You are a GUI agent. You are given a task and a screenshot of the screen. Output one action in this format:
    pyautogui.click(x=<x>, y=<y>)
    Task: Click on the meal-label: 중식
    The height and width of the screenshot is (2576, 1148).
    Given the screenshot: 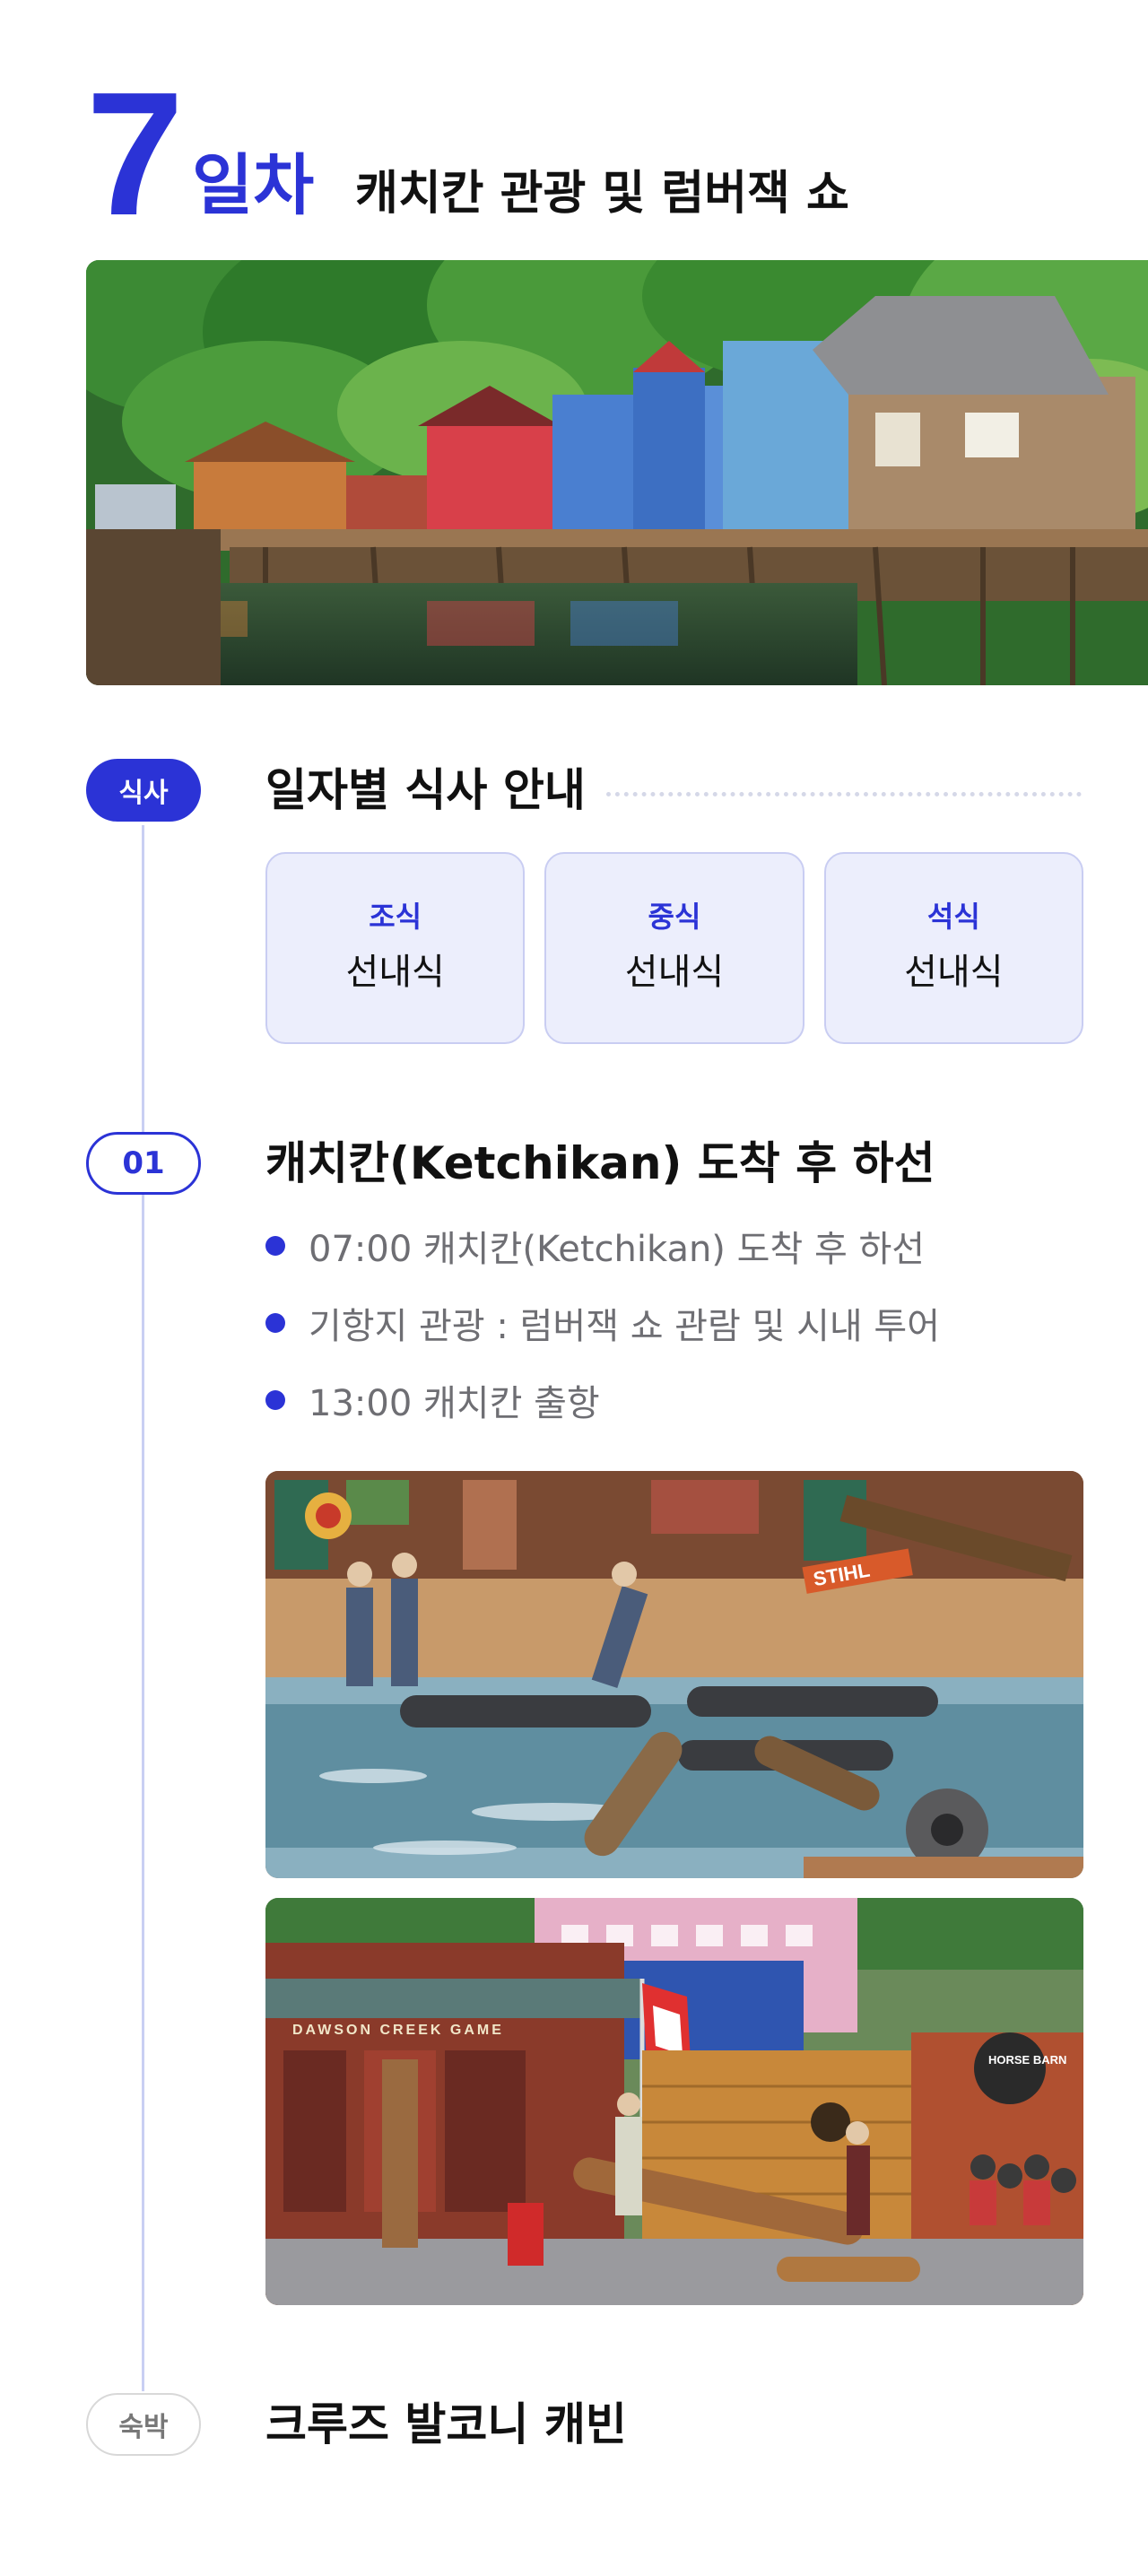 What is the action you would take?
    pyautogui.click(x=674, y=917)
    